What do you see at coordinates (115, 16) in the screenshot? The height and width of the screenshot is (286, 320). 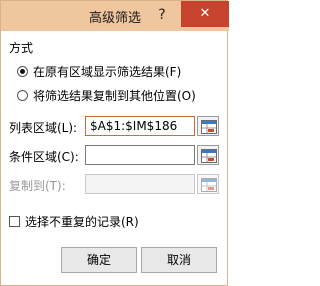 I see `title-bar: 高级筛选 ? ✕` at bounding box center [115, 16].